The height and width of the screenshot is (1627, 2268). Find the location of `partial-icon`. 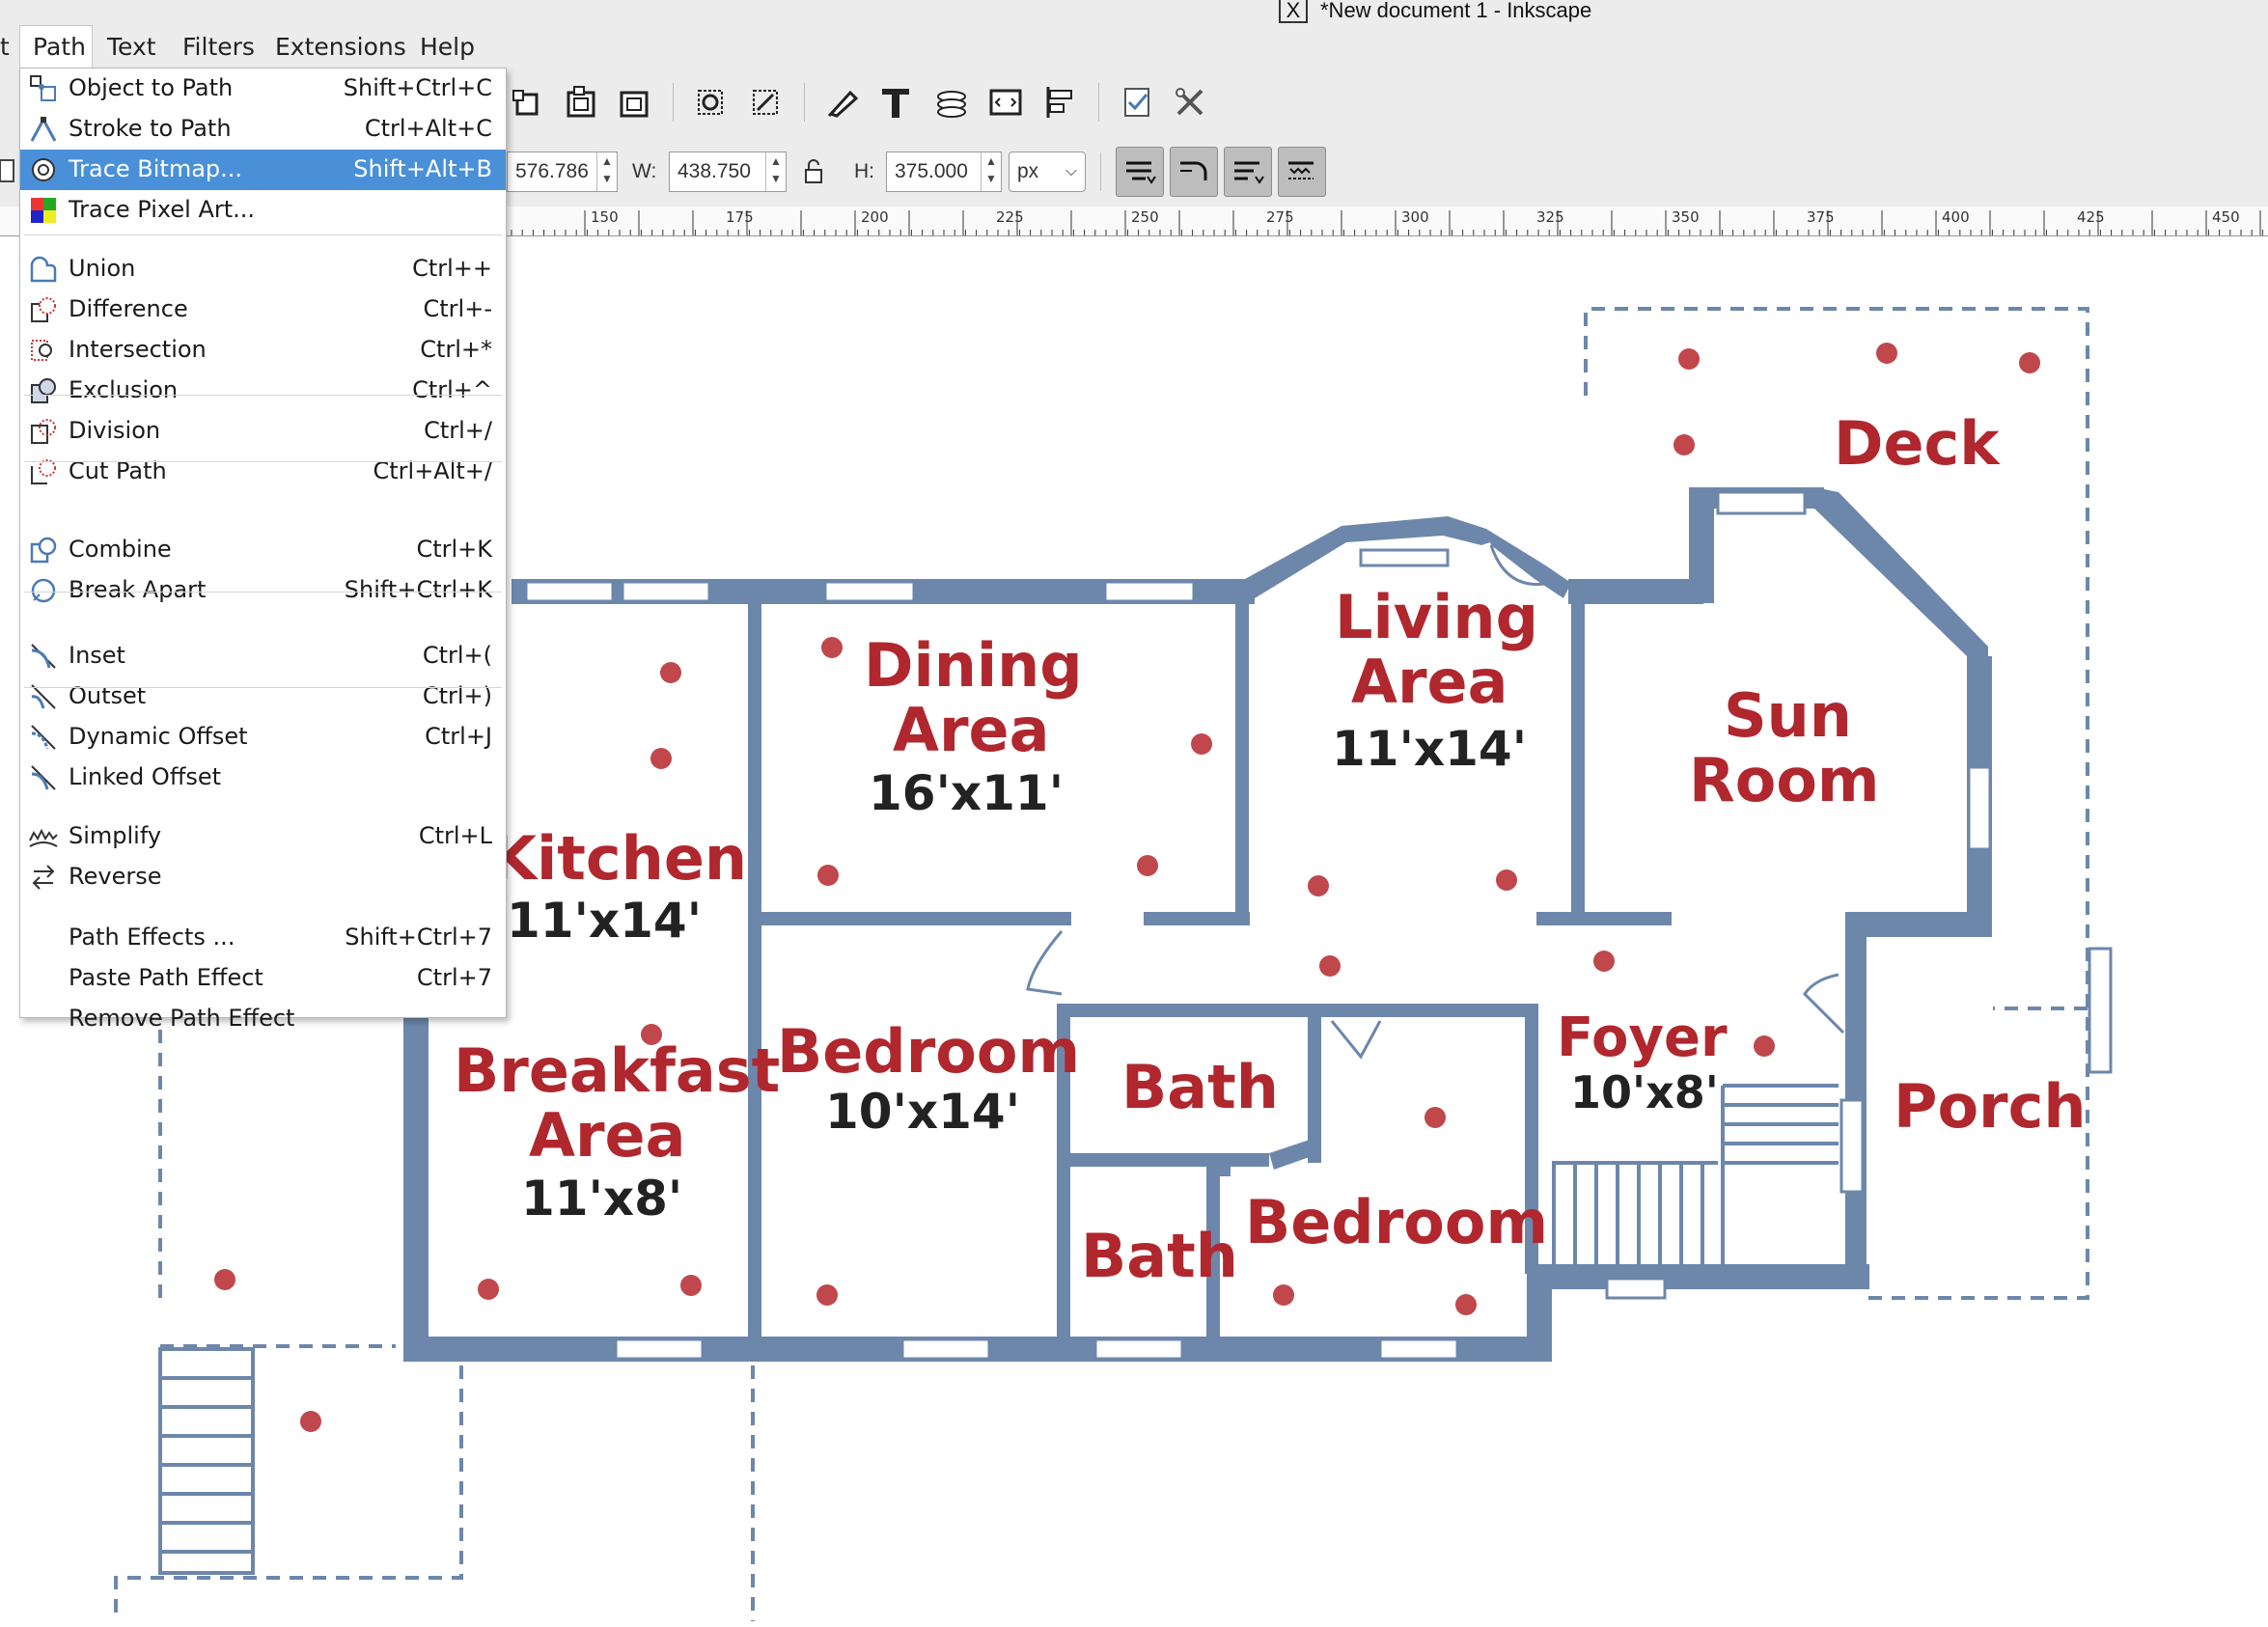

partial-icon is located at coordinates (7, 170).